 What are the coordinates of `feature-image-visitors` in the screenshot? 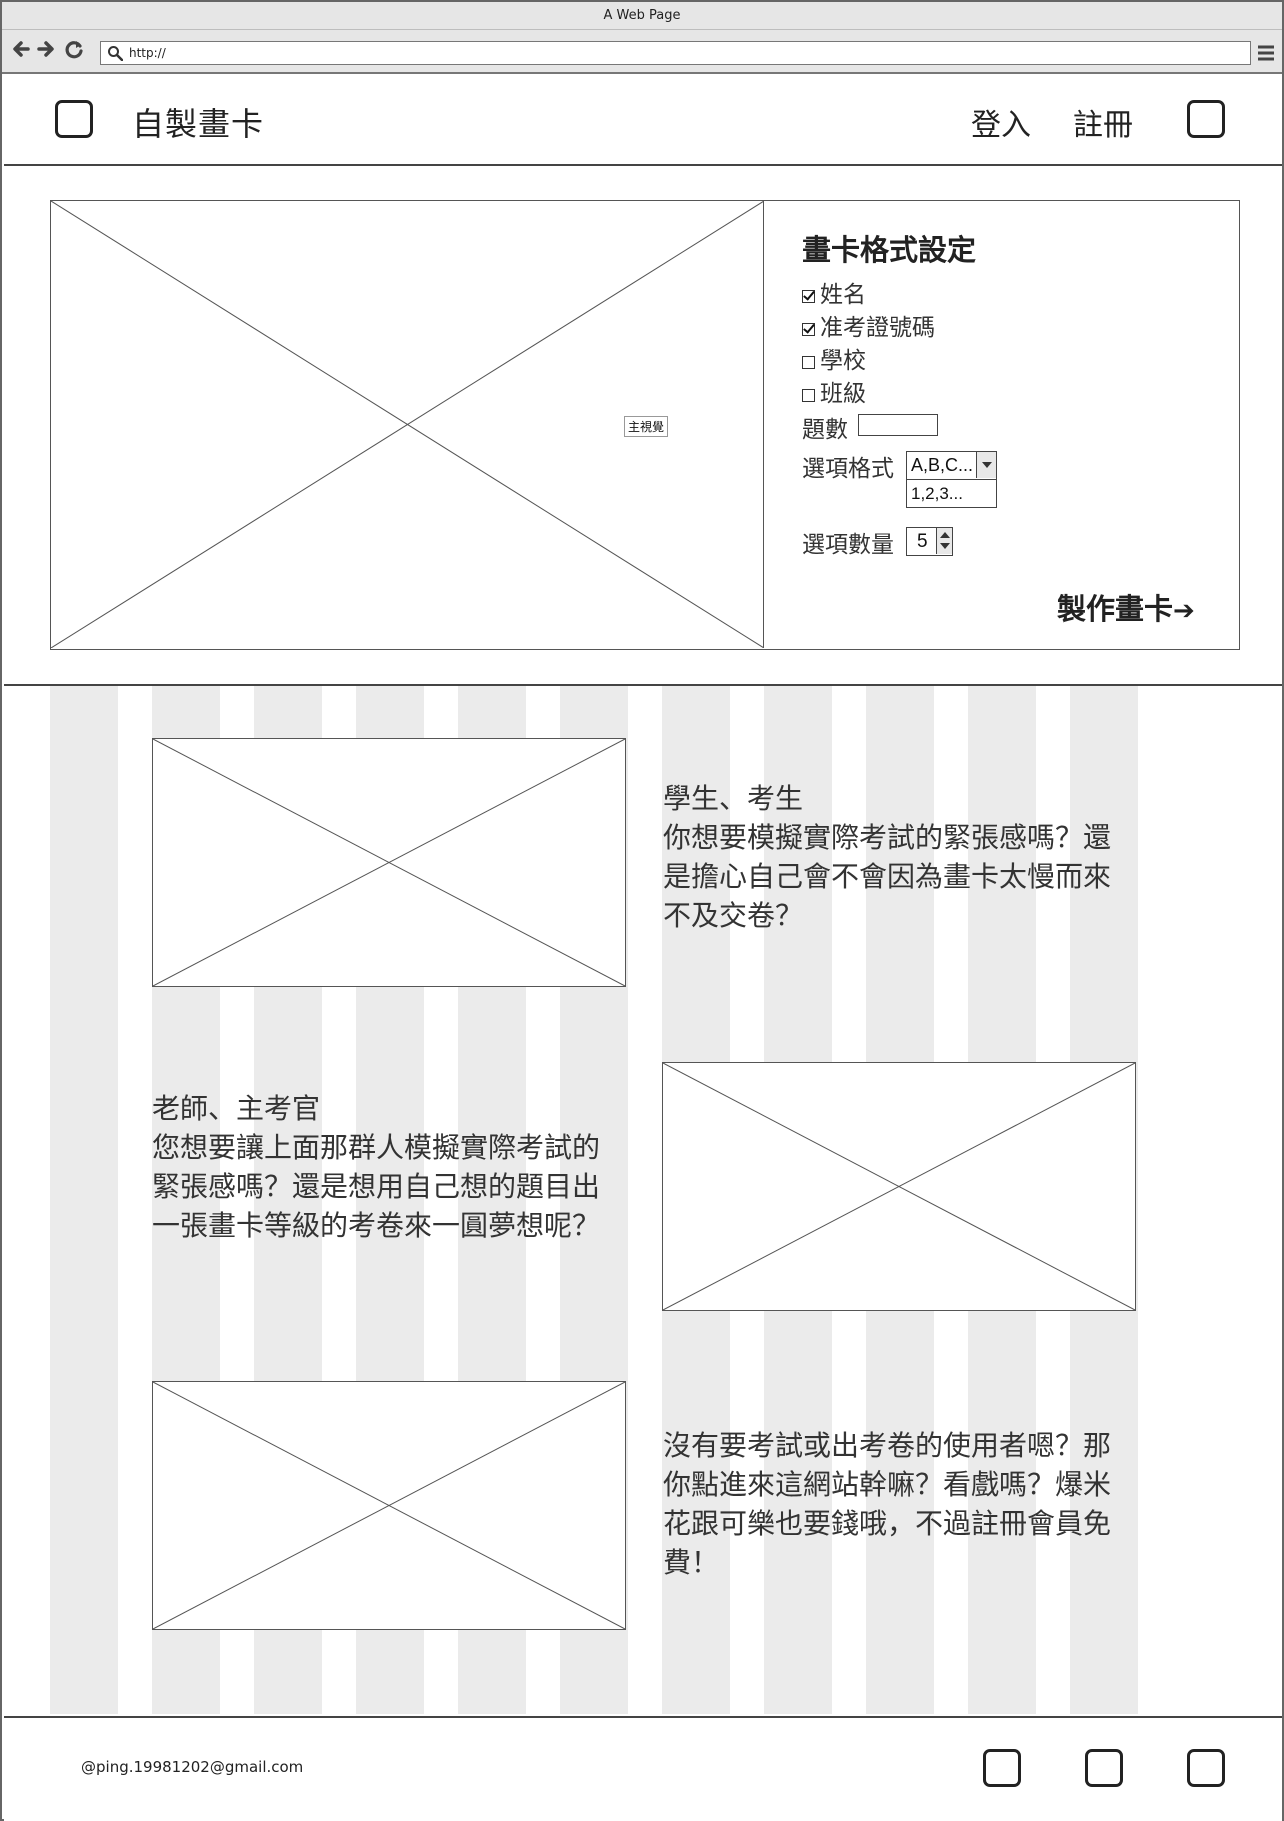 It's located at (389, 1505).